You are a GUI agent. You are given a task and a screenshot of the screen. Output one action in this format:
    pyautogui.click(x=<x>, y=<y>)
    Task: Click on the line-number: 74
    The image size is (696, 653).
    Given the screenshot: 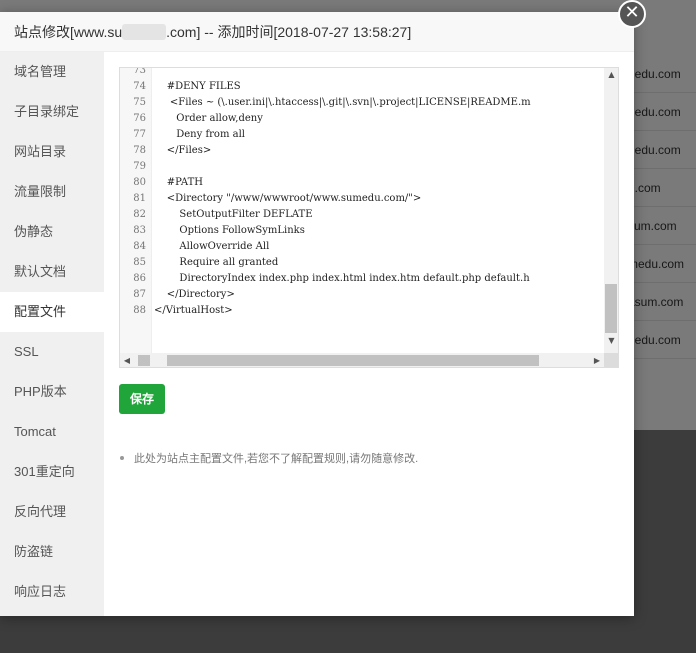 What is the action you would take?
    pyautogui.click(x=139, y=86)
    